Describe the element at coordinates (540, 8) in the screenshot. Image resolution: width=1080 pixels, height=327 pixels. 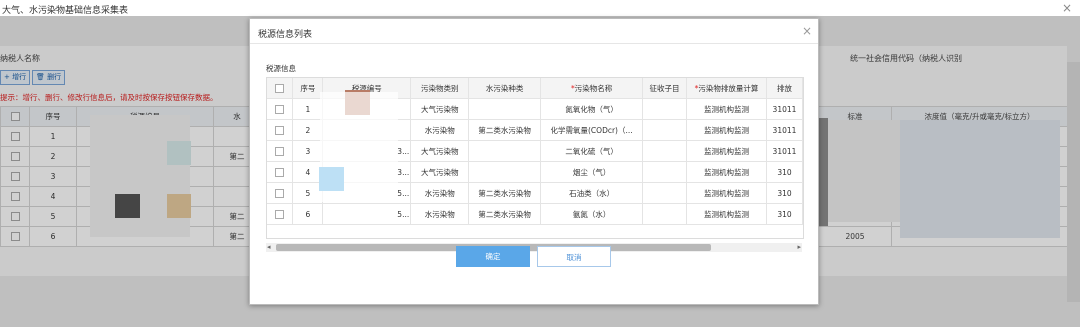
I see `window-title-bar: 大气、水污染物基础信息采集表 ×` at that location.